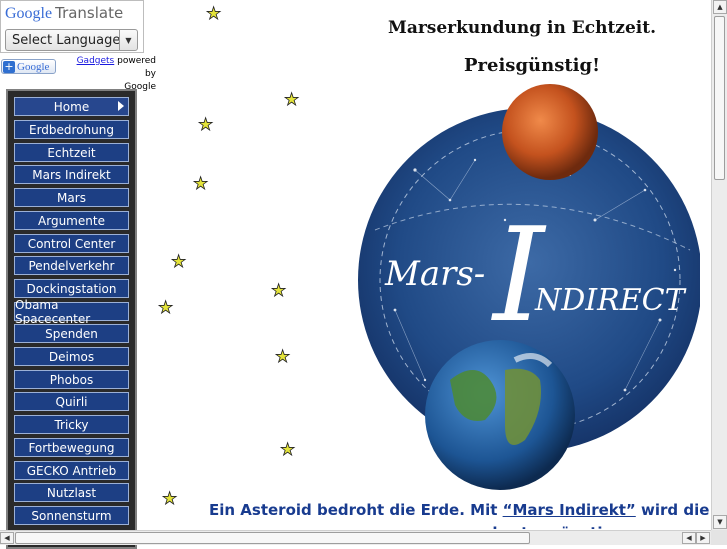 The height and width of the screenshot is (549, 727). I want to click on menu-item-label: Fortbewegung, so click(71, 447).